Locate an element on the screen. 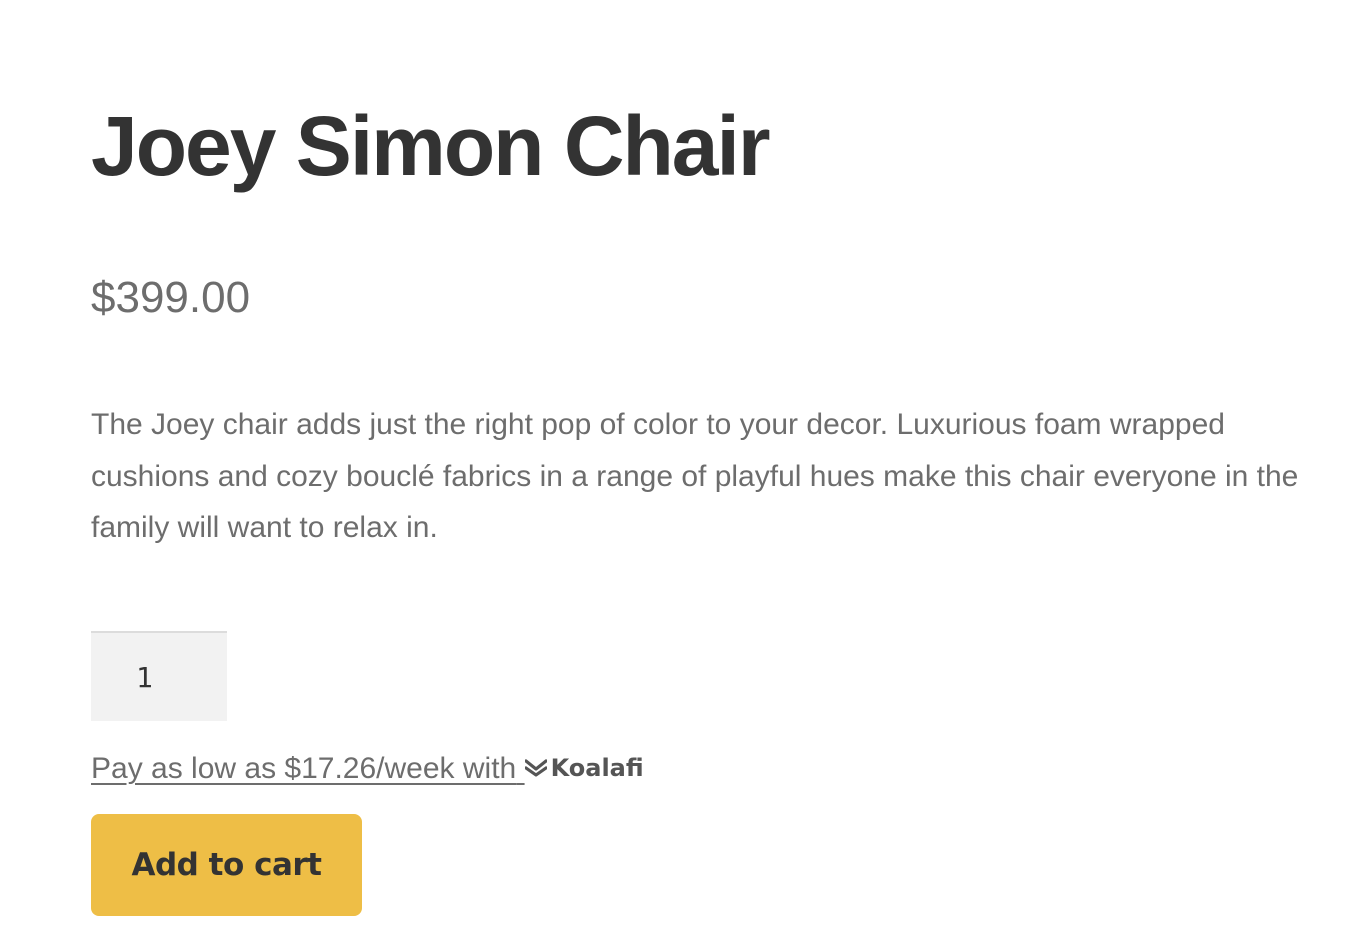 Image resolution: width=1368 pixels, height=948 pixels. product-title: Joey Simon Chair is located at coordinates (431, 146).